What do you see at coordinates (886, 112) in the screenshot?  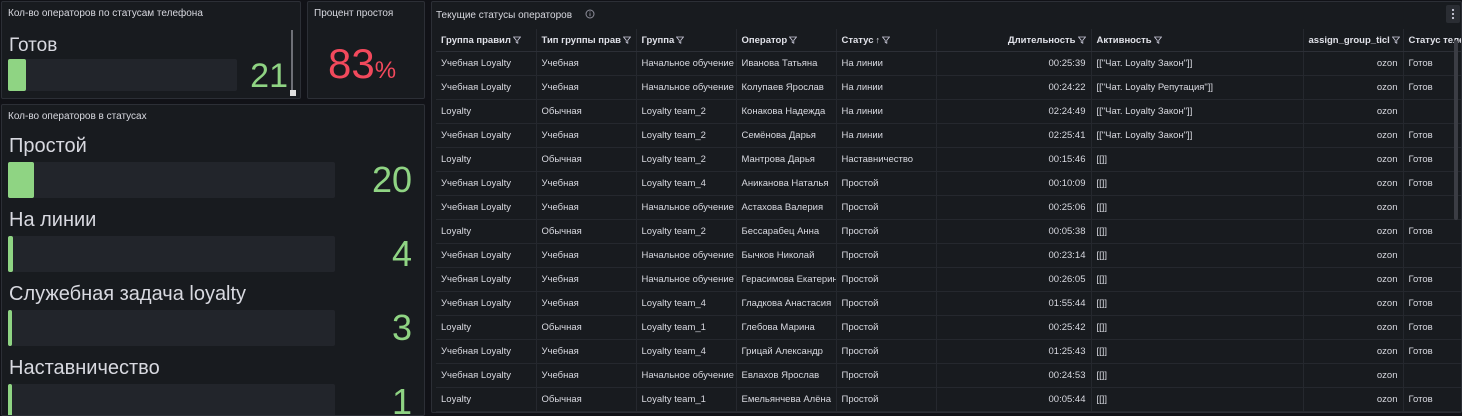 I see `table-cell: На линии` at bounding box center [886, 112].